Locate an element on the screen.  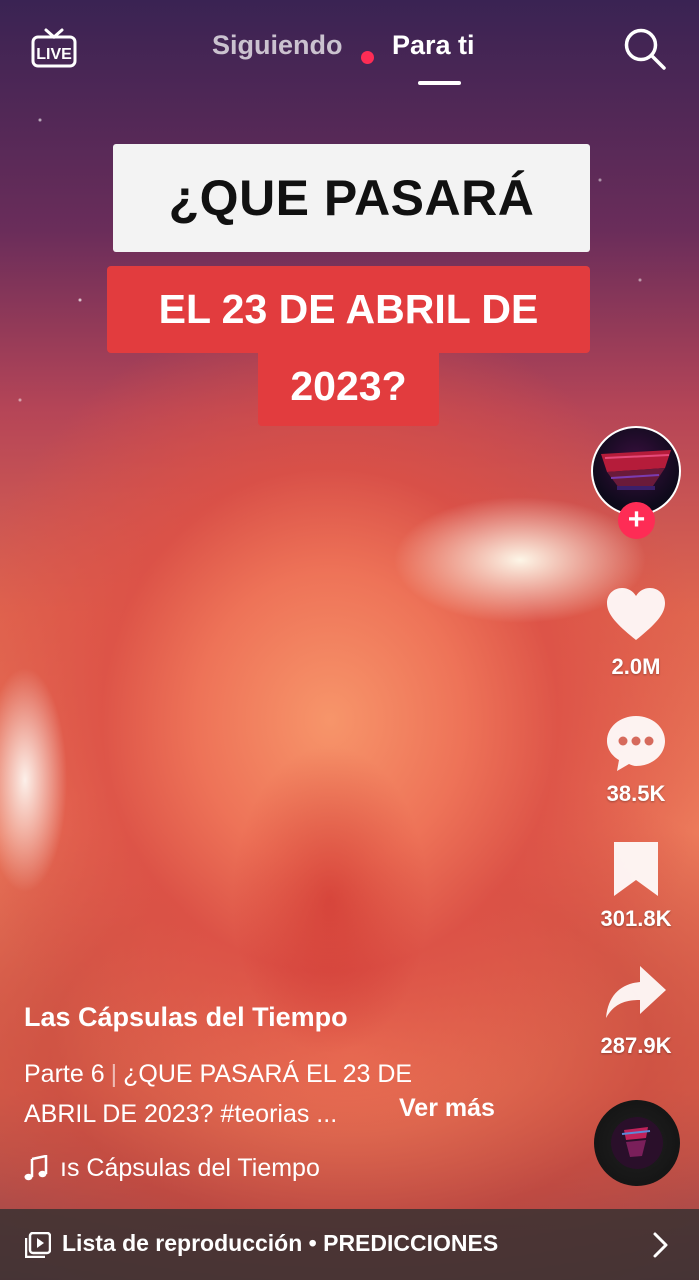
playlist-bar: Lista de reproducción • PREDICCIONES is located at coordinates (349, 1244).